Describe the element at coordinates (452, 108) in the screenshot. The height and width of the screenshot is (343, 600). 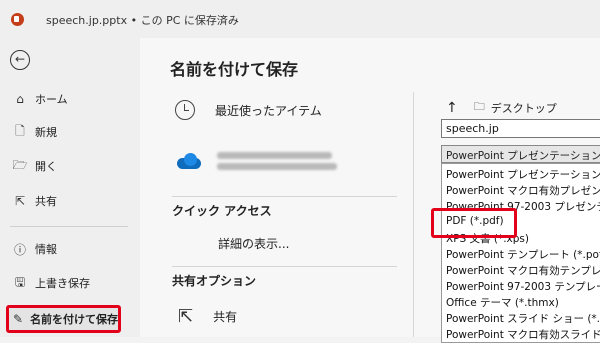
I see `up-arrow-icon: ↑` at that location.